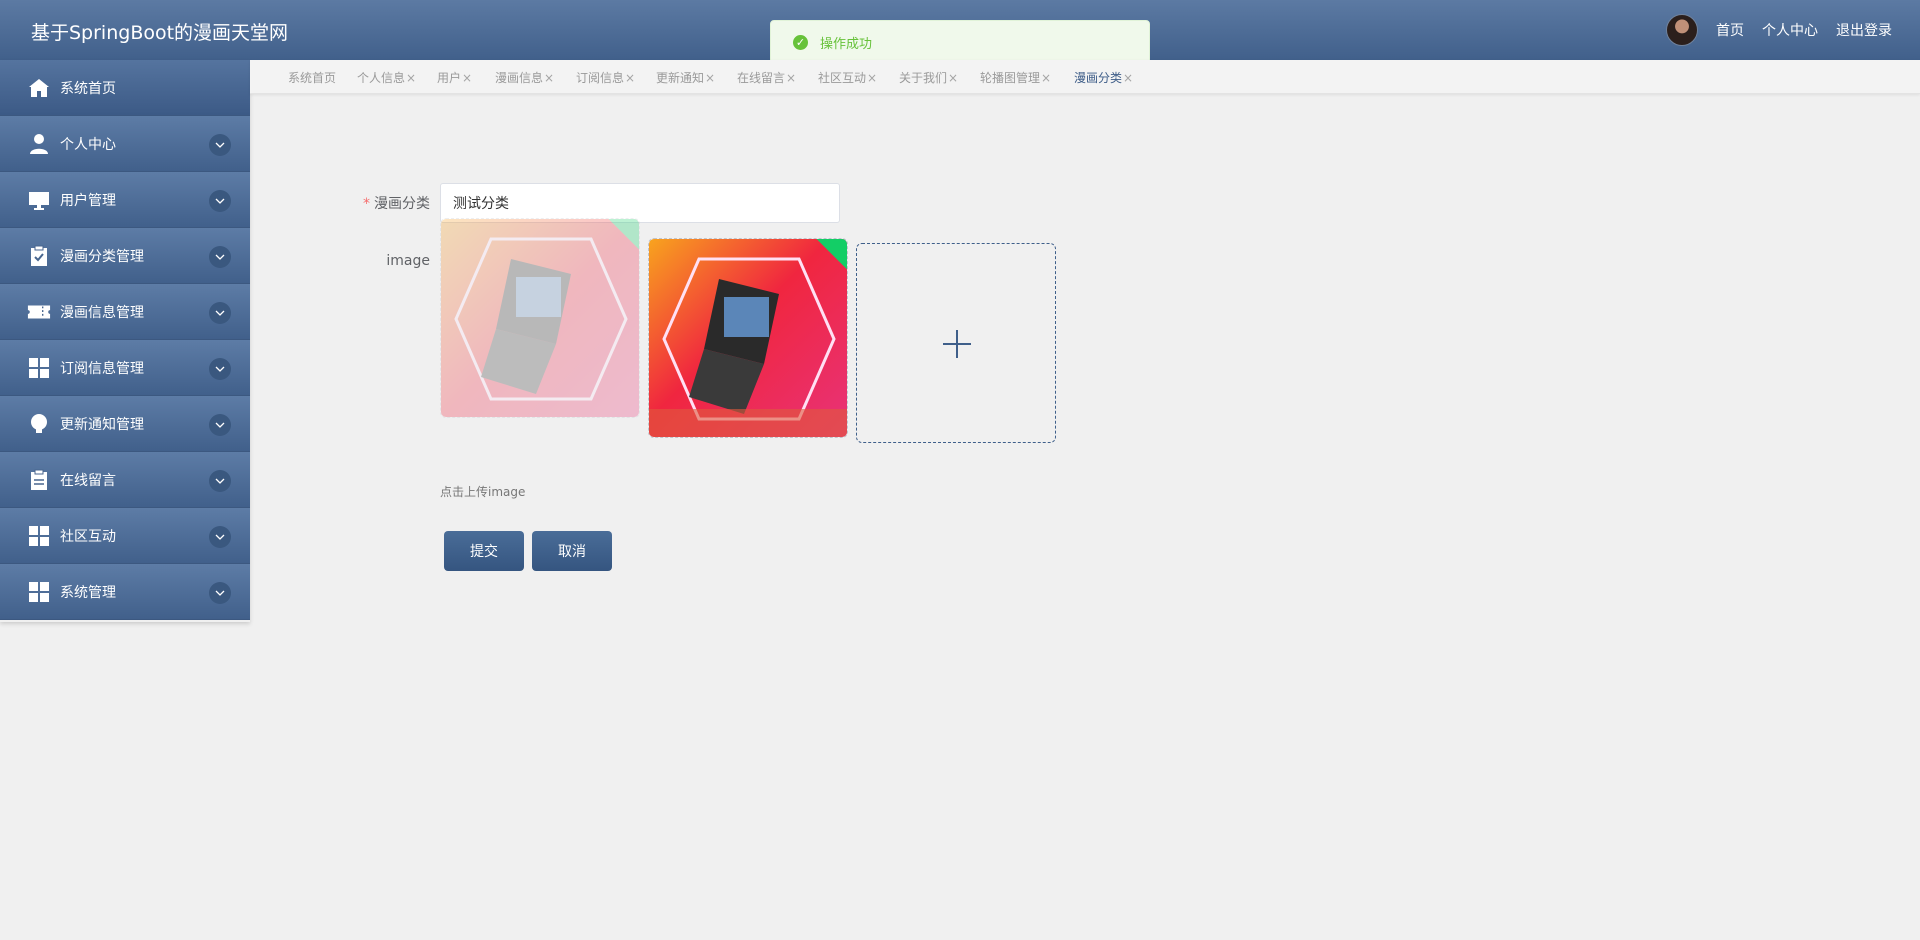  I want to click on tab-label: 在线留言, so click(761, 78).